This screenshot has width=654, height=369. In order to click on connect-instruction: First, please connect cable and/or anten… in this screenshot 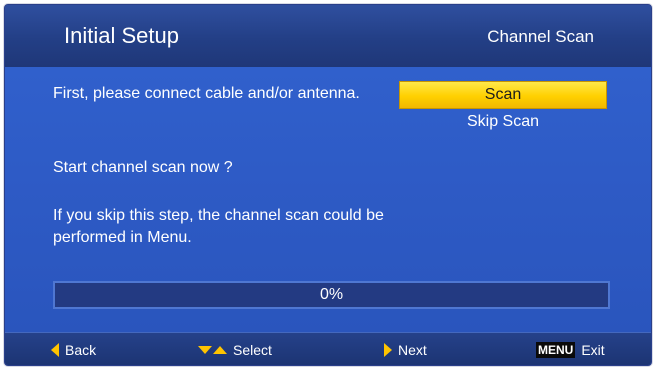, I will do `click(206, 93)`.